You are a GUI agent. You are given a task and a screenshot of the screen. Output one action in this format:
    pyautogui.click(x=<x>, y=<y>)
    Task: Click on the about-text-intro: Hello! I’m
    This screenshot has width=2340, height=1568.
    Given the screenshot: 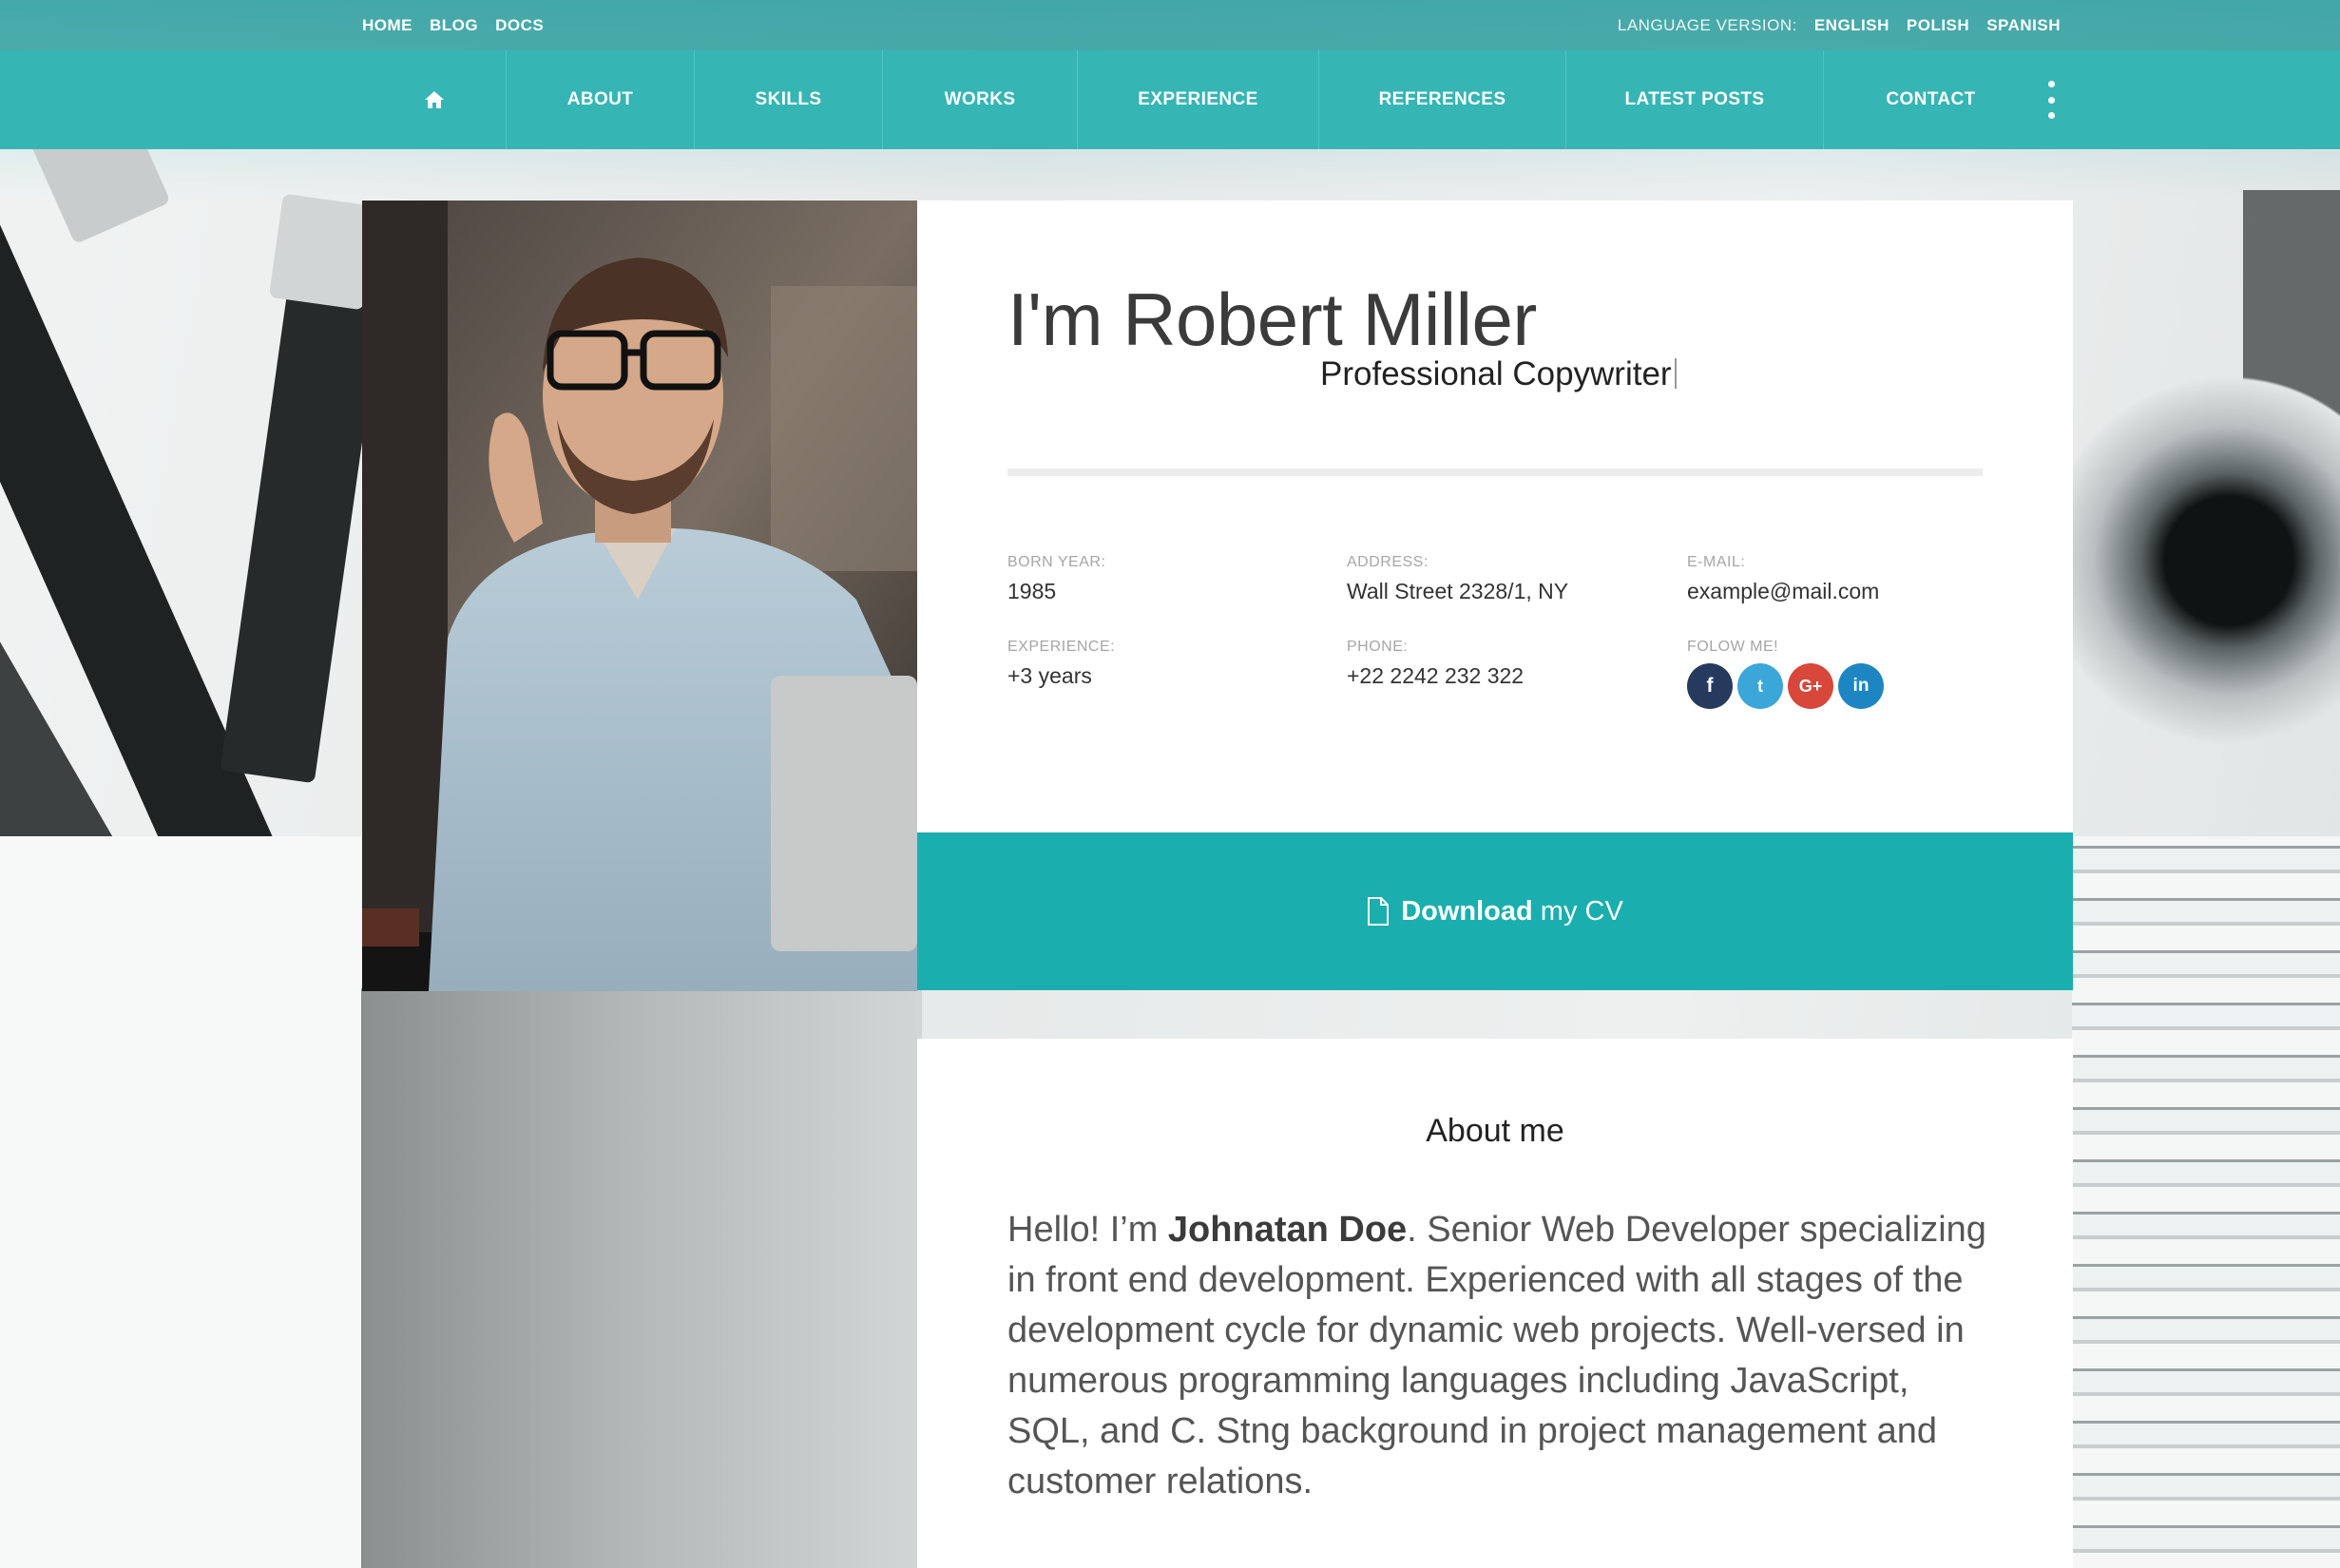 What is the action you would take?
    pyautogui.click(x=1087, y=1230)
    